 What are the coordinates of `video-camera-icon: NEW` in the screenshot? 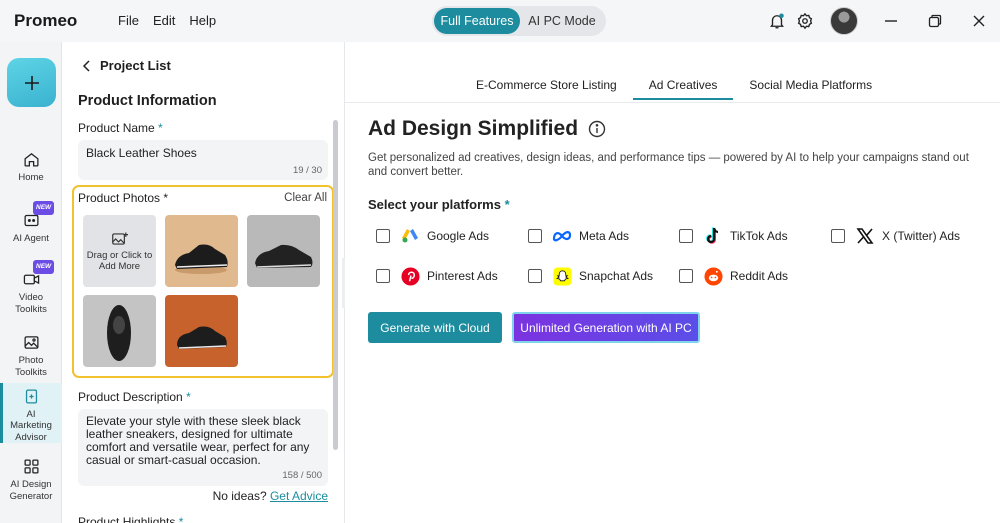 It's located at (38, 274).